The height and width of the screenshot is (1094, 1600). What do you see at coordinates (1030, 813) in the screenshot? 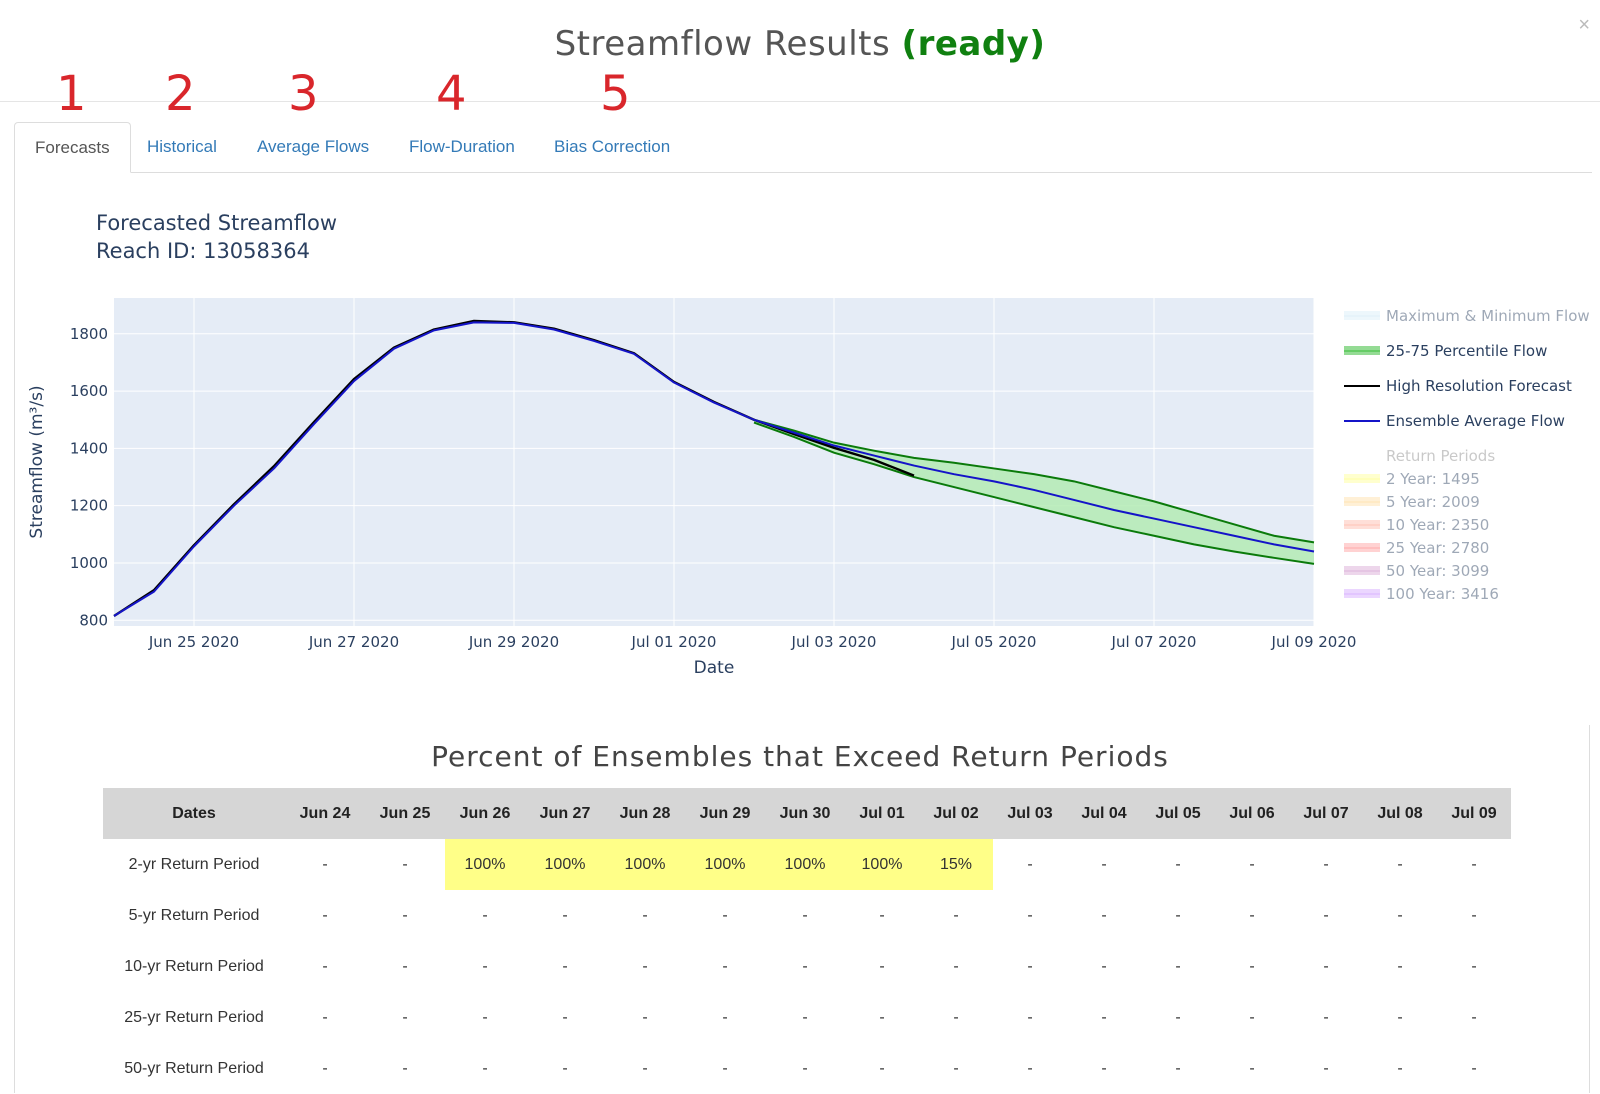
I see `column-header: Jul 03` at bounding box center [1030, 813].